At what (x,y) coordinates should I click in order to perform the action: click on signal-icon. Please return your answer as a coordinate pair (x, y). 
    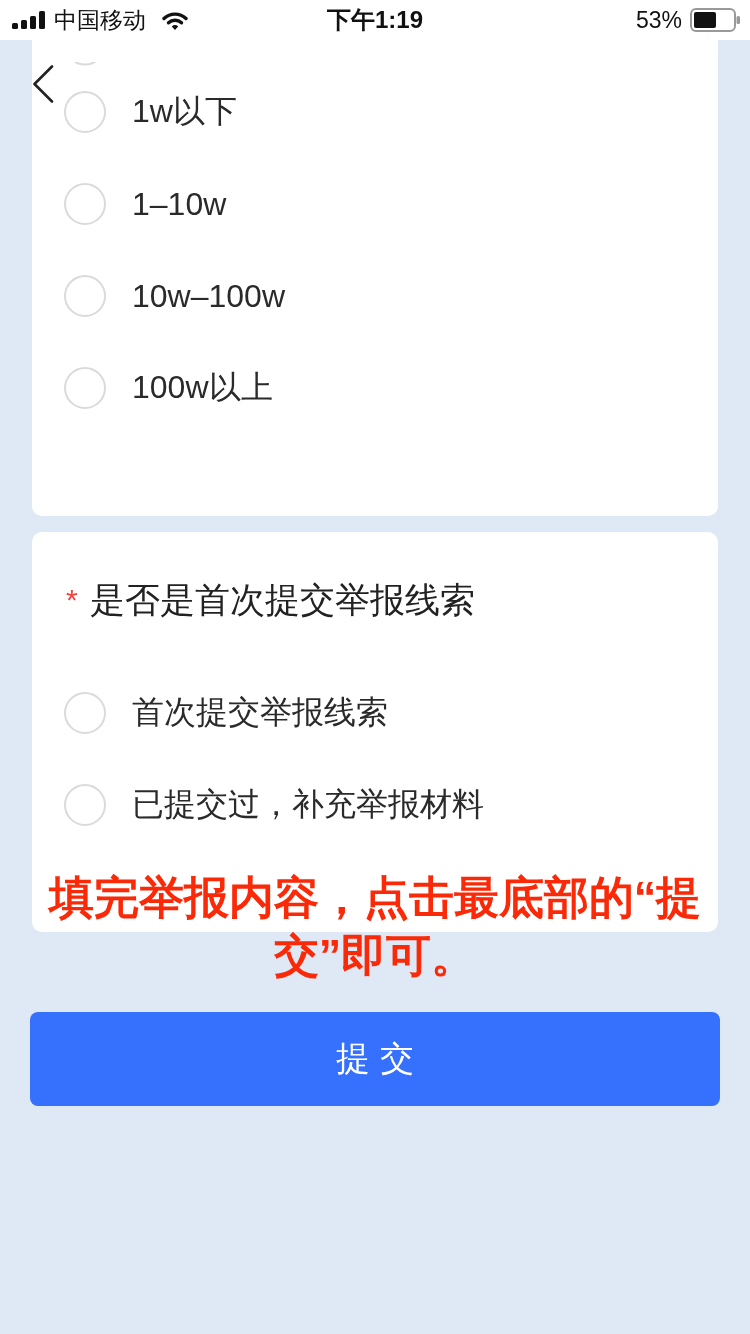
    Looking at the image, I should click on (29, 20).